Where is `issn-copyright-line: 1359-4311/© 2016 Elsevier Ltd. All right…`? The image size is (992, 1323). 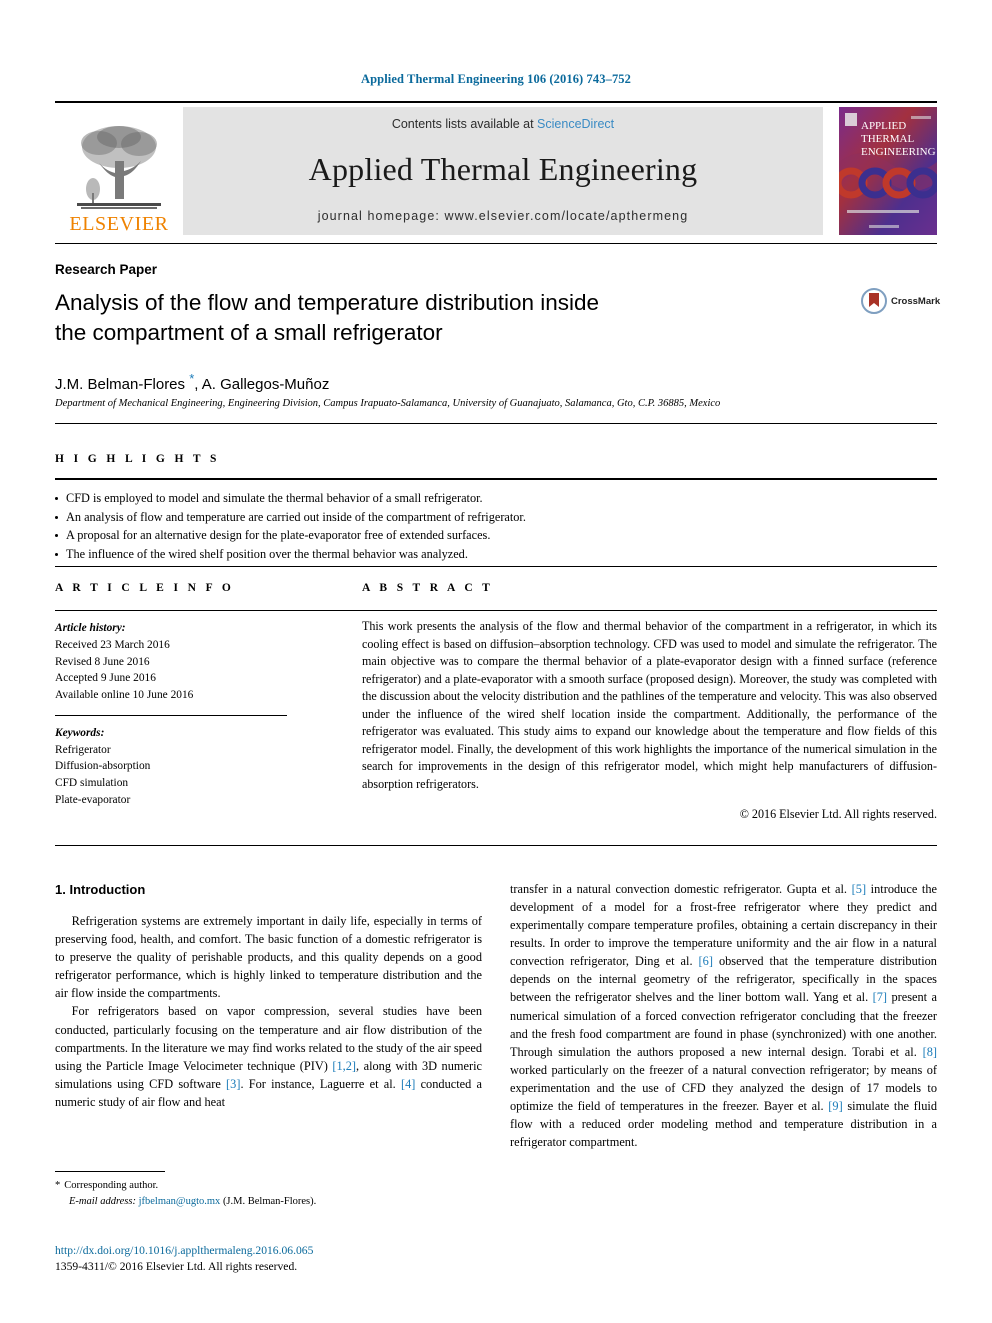
issn-copyright-line: 1359-4311/© 2016 Elsevier Ltd. All right… is located at coordinates (176, 1267).